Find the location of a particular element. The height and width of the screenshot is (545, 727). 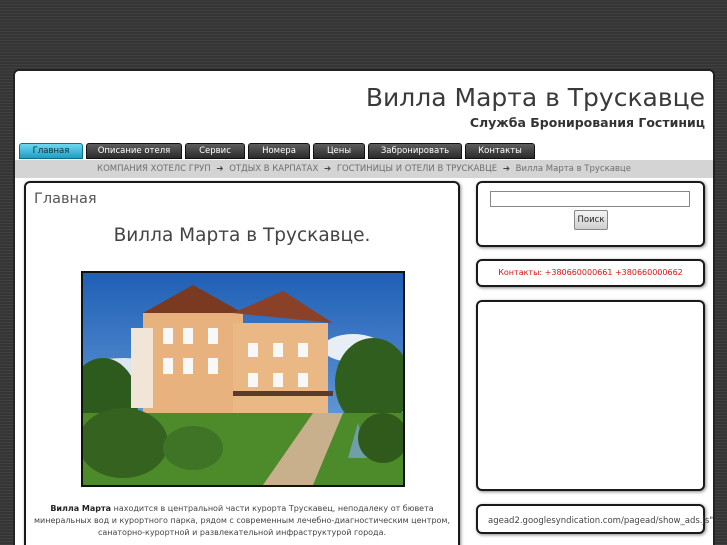

breadcrumb-item: КОМПАНИЯ ХОТЕЛС ГРУП is located at coordinates (154, 169).